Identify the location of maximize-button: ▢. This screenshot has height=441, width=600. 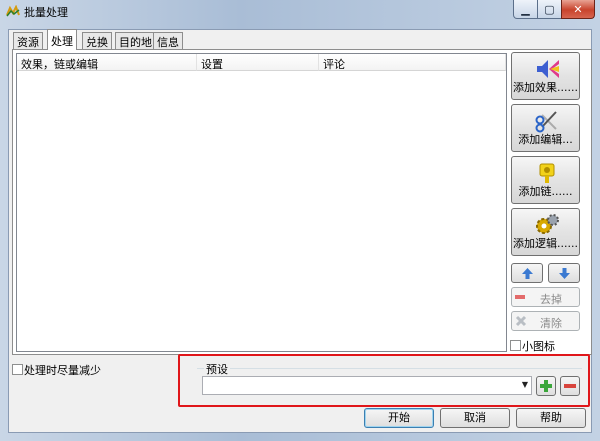
(549, 9).